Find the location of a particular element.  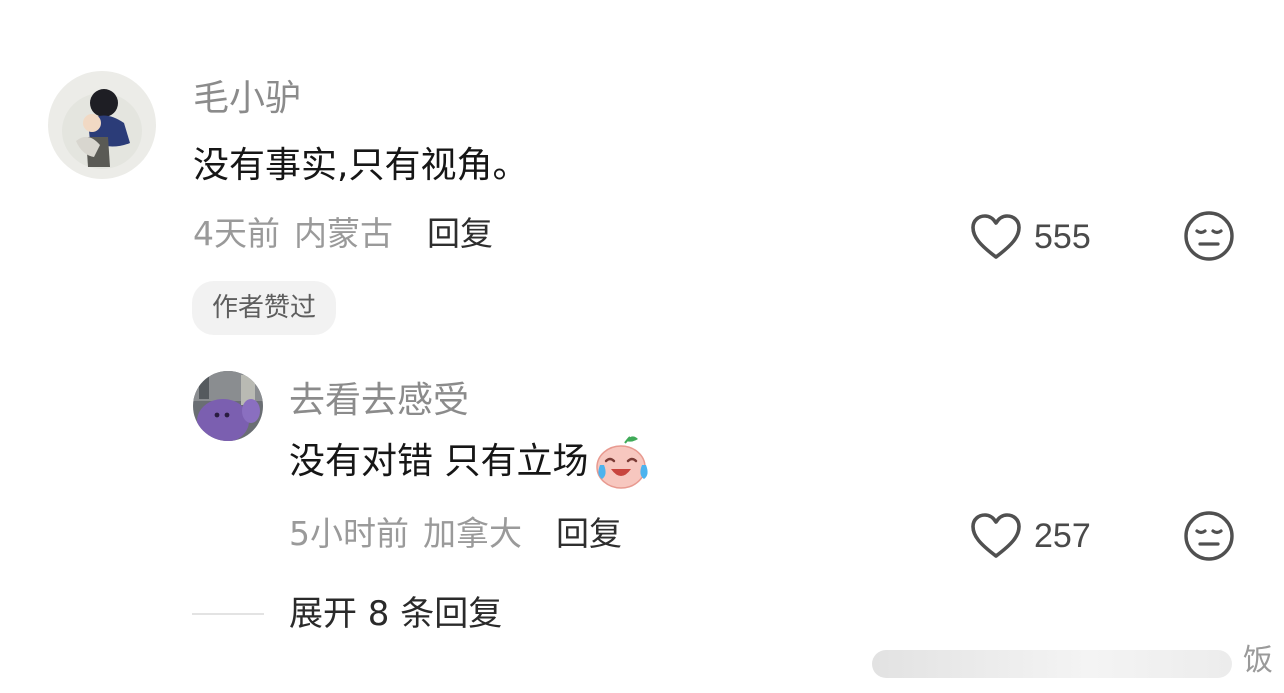

reply-username: 去看去感受 is located at coordinates (379, 401).